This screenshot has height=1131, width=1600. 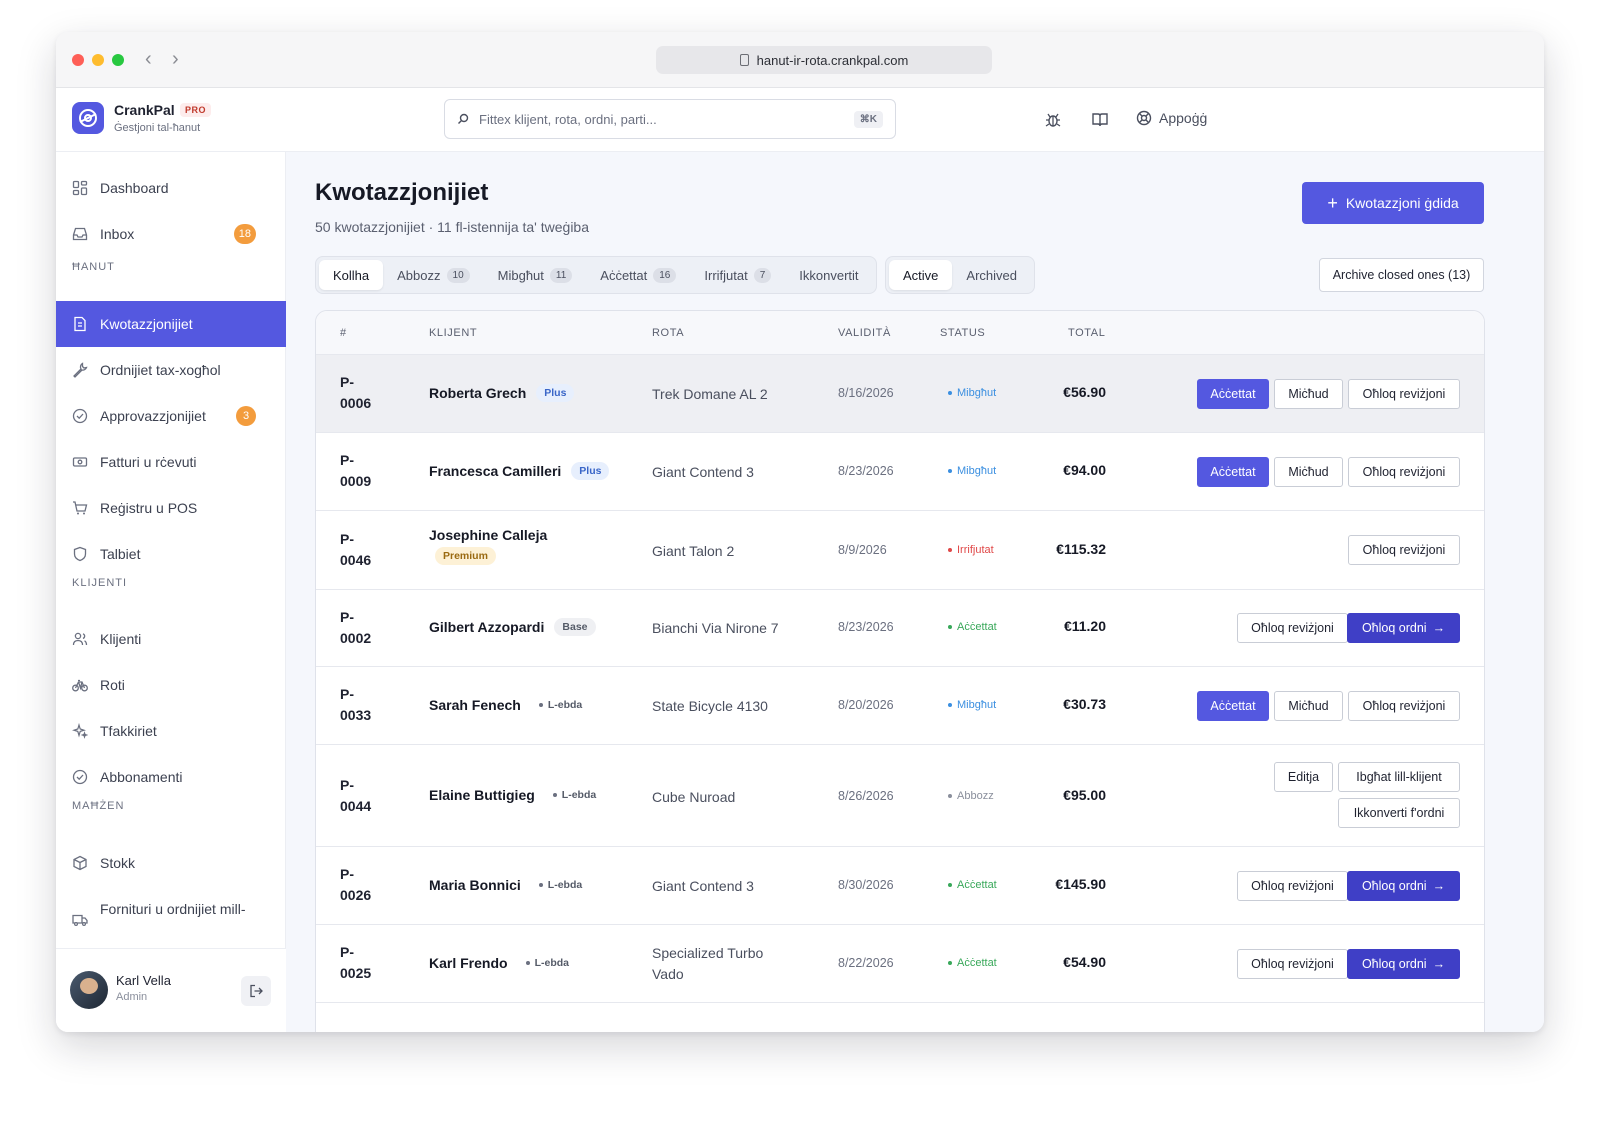 What do you see at coordinates (864, 333) in the screenshot?
I see `col-validity: VALIDITÀ` at bounding box center [864, 333].